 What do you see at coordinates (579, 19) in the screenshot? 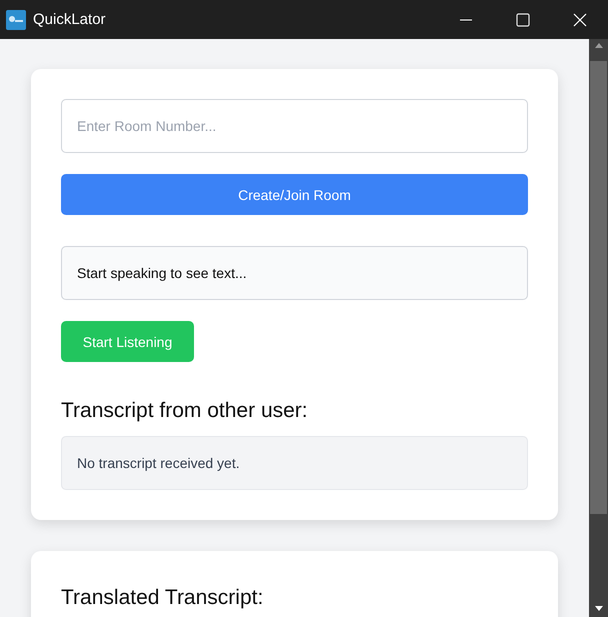
I see `close-icon` at bounding box center [579, 19].